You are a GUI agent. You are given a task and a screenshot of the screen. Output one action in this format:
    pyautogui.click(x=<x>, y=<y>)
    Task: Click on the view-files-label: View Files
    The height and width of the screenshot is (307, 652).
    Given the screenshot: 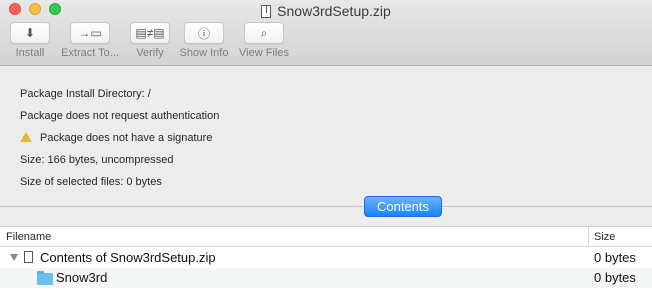 What is the action you would take?
    pyautogui.click(x=264, y=53)
    